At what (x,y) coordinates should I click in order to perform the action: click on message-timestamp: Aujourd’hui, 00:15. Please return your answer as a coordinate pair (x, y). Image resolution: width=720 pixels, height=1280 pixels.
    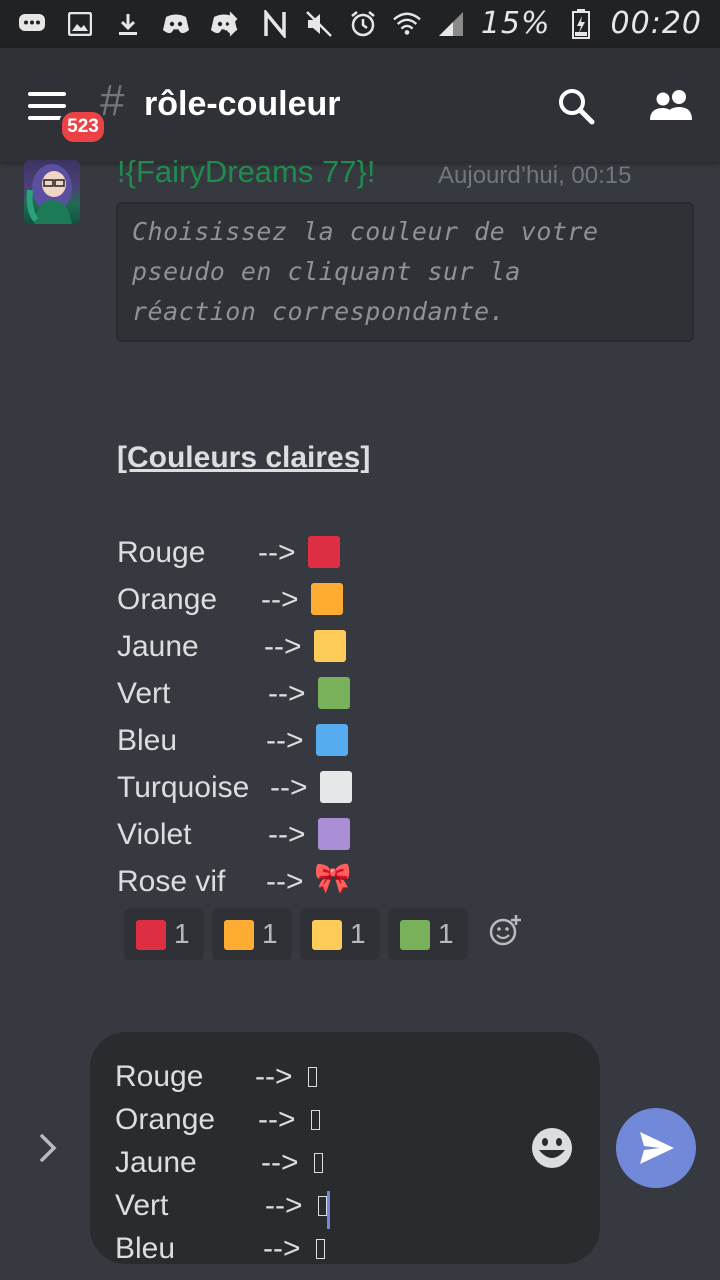
    Looking at the image, I should click on (535, 175).